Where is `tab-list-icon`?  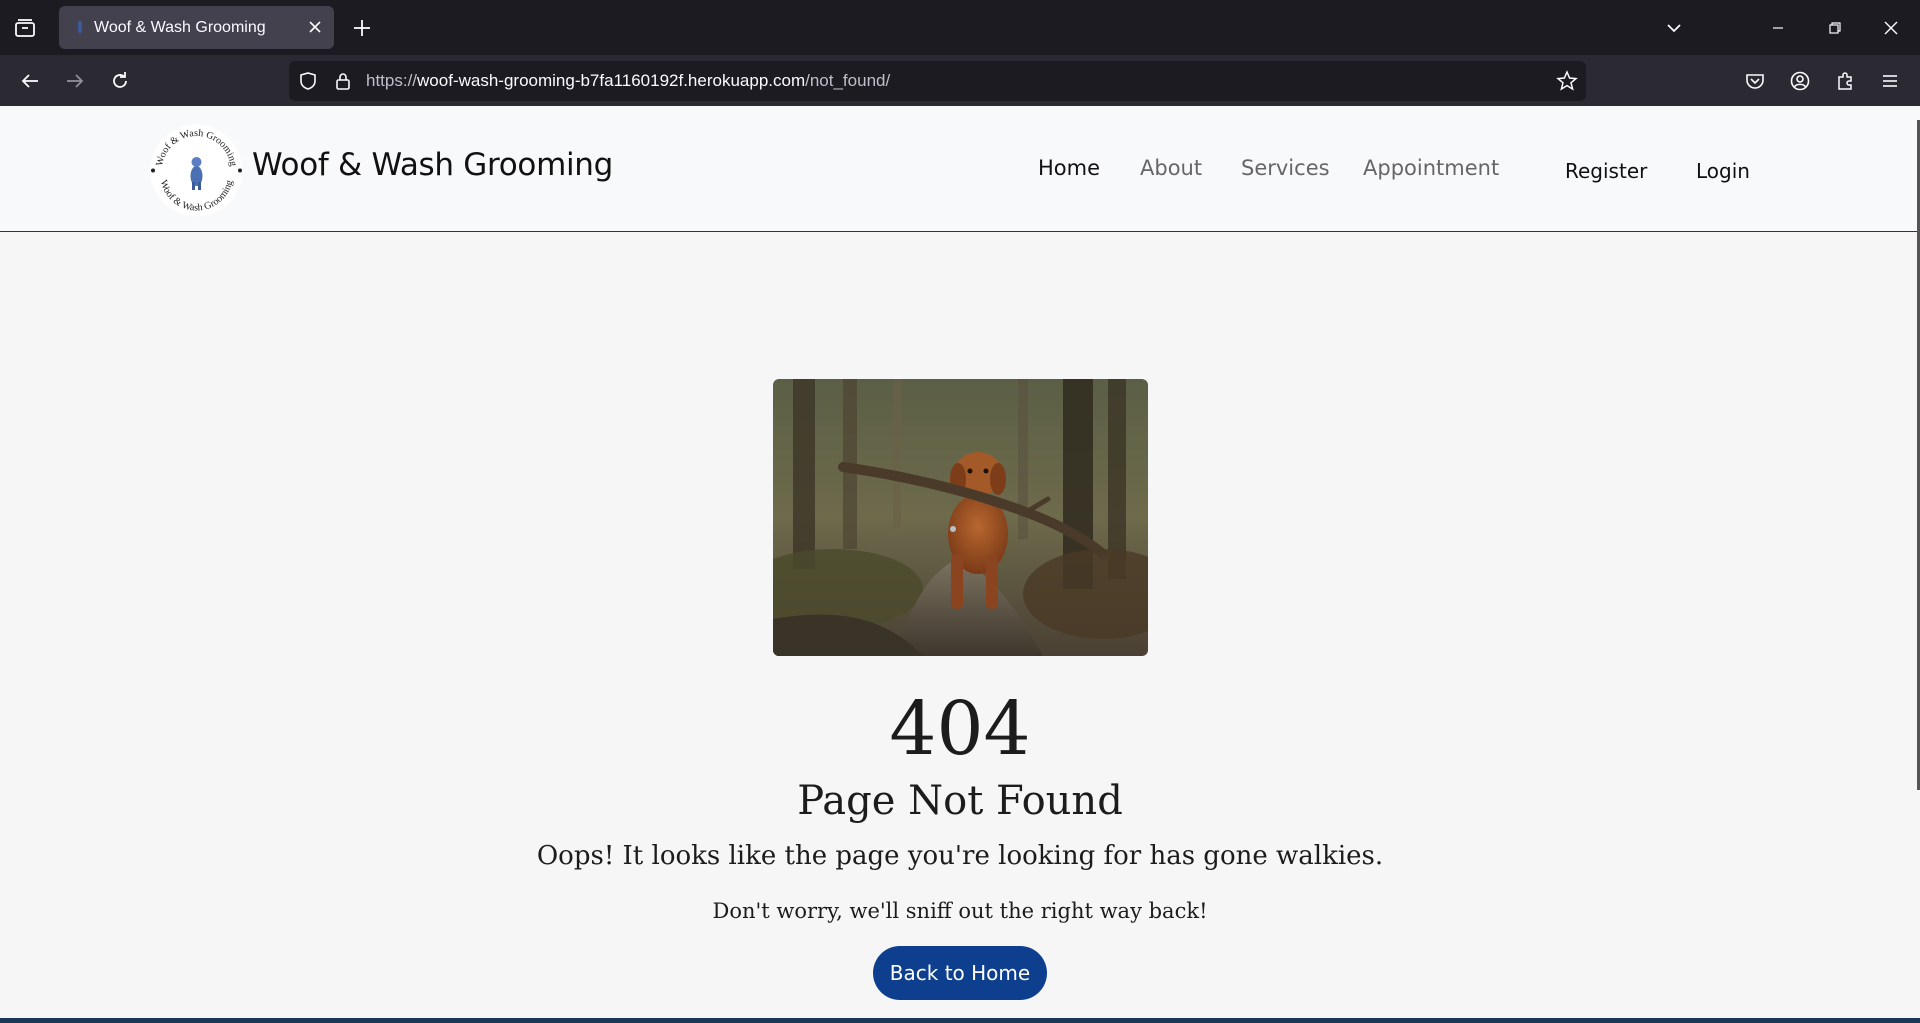 tab-list-icon is located at coordinates (25, 28).